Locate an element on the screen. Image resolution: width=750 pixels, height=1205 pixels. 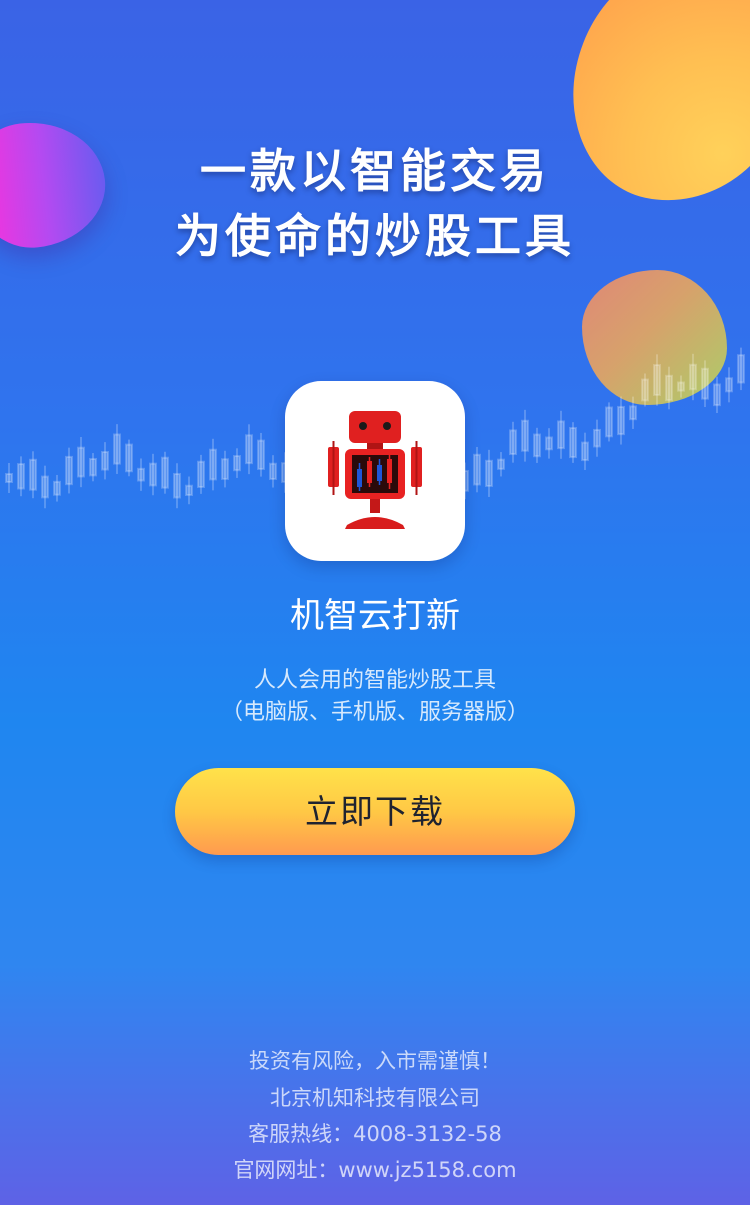
headline-line-2: 为使命的炒股工具 is located at coordinates (375, 236).